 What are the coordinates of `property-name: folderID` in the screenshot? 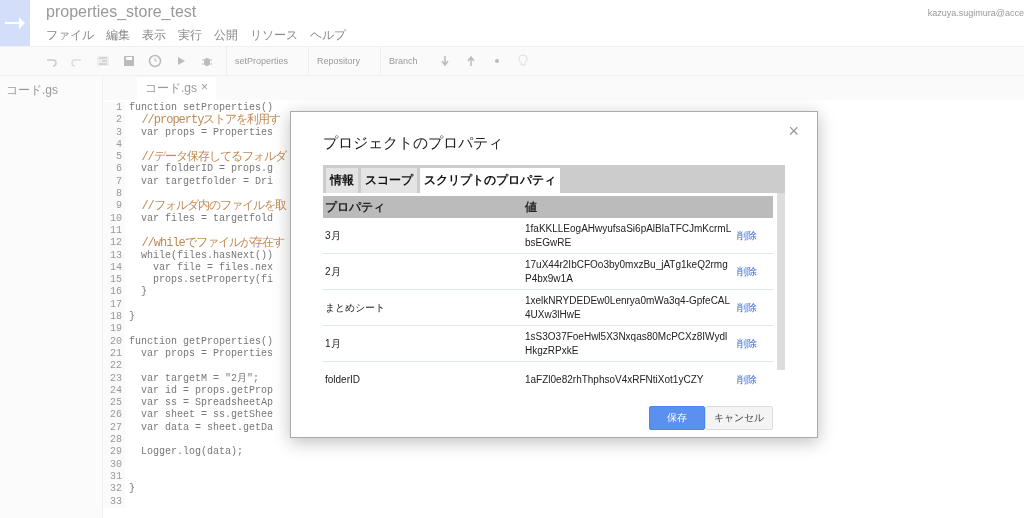 It's located at (342, 379).